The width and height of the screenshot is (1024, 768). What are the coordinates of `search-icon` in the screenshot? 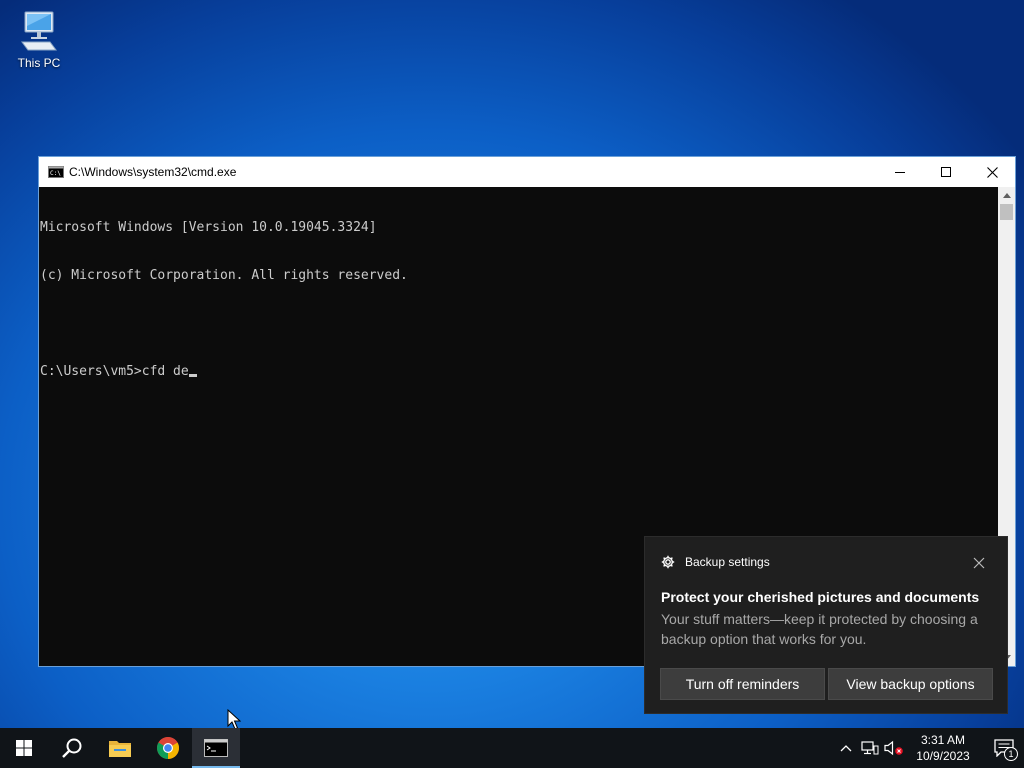 It's located at (72, 748).